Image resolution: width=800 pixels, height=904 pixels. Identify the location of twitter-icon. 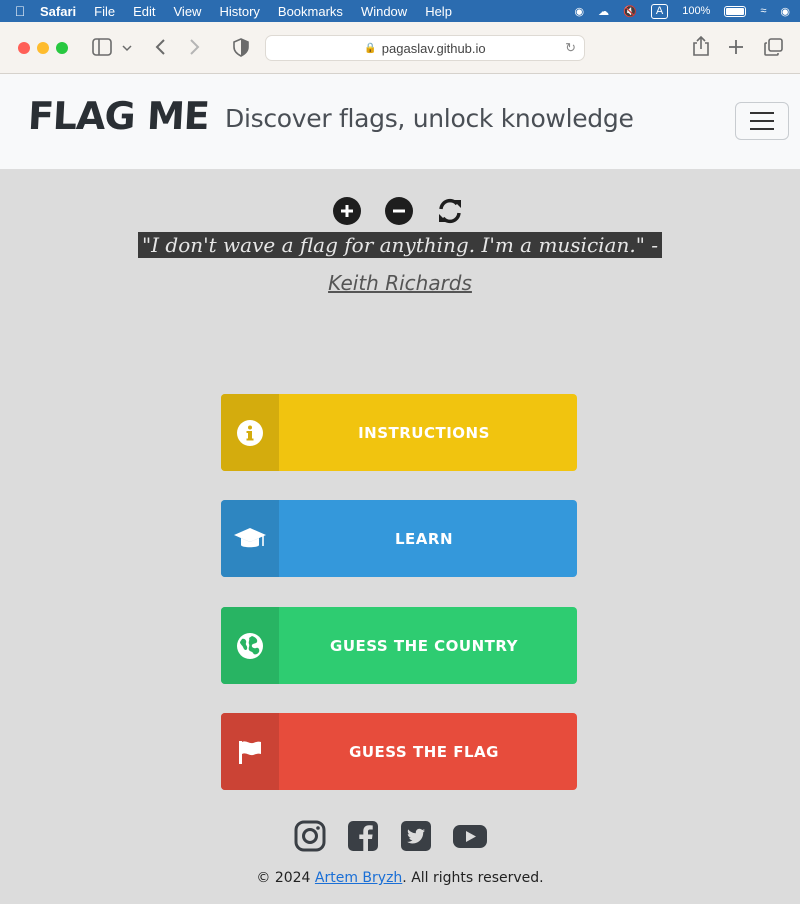
(416, 836).